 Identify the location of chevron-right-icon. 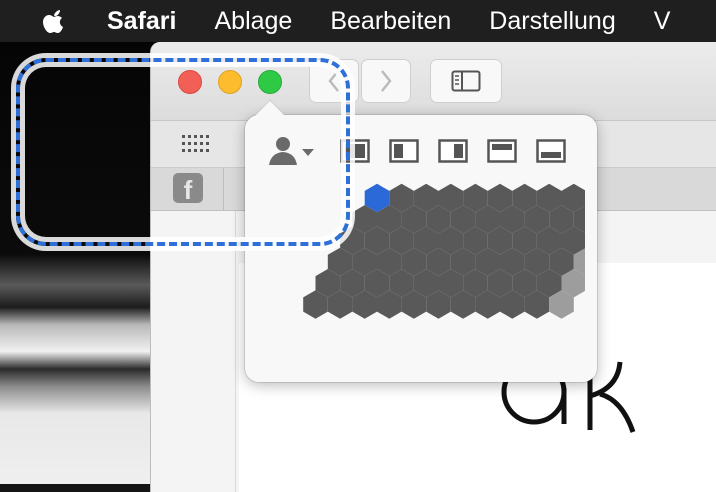
(386, 81).